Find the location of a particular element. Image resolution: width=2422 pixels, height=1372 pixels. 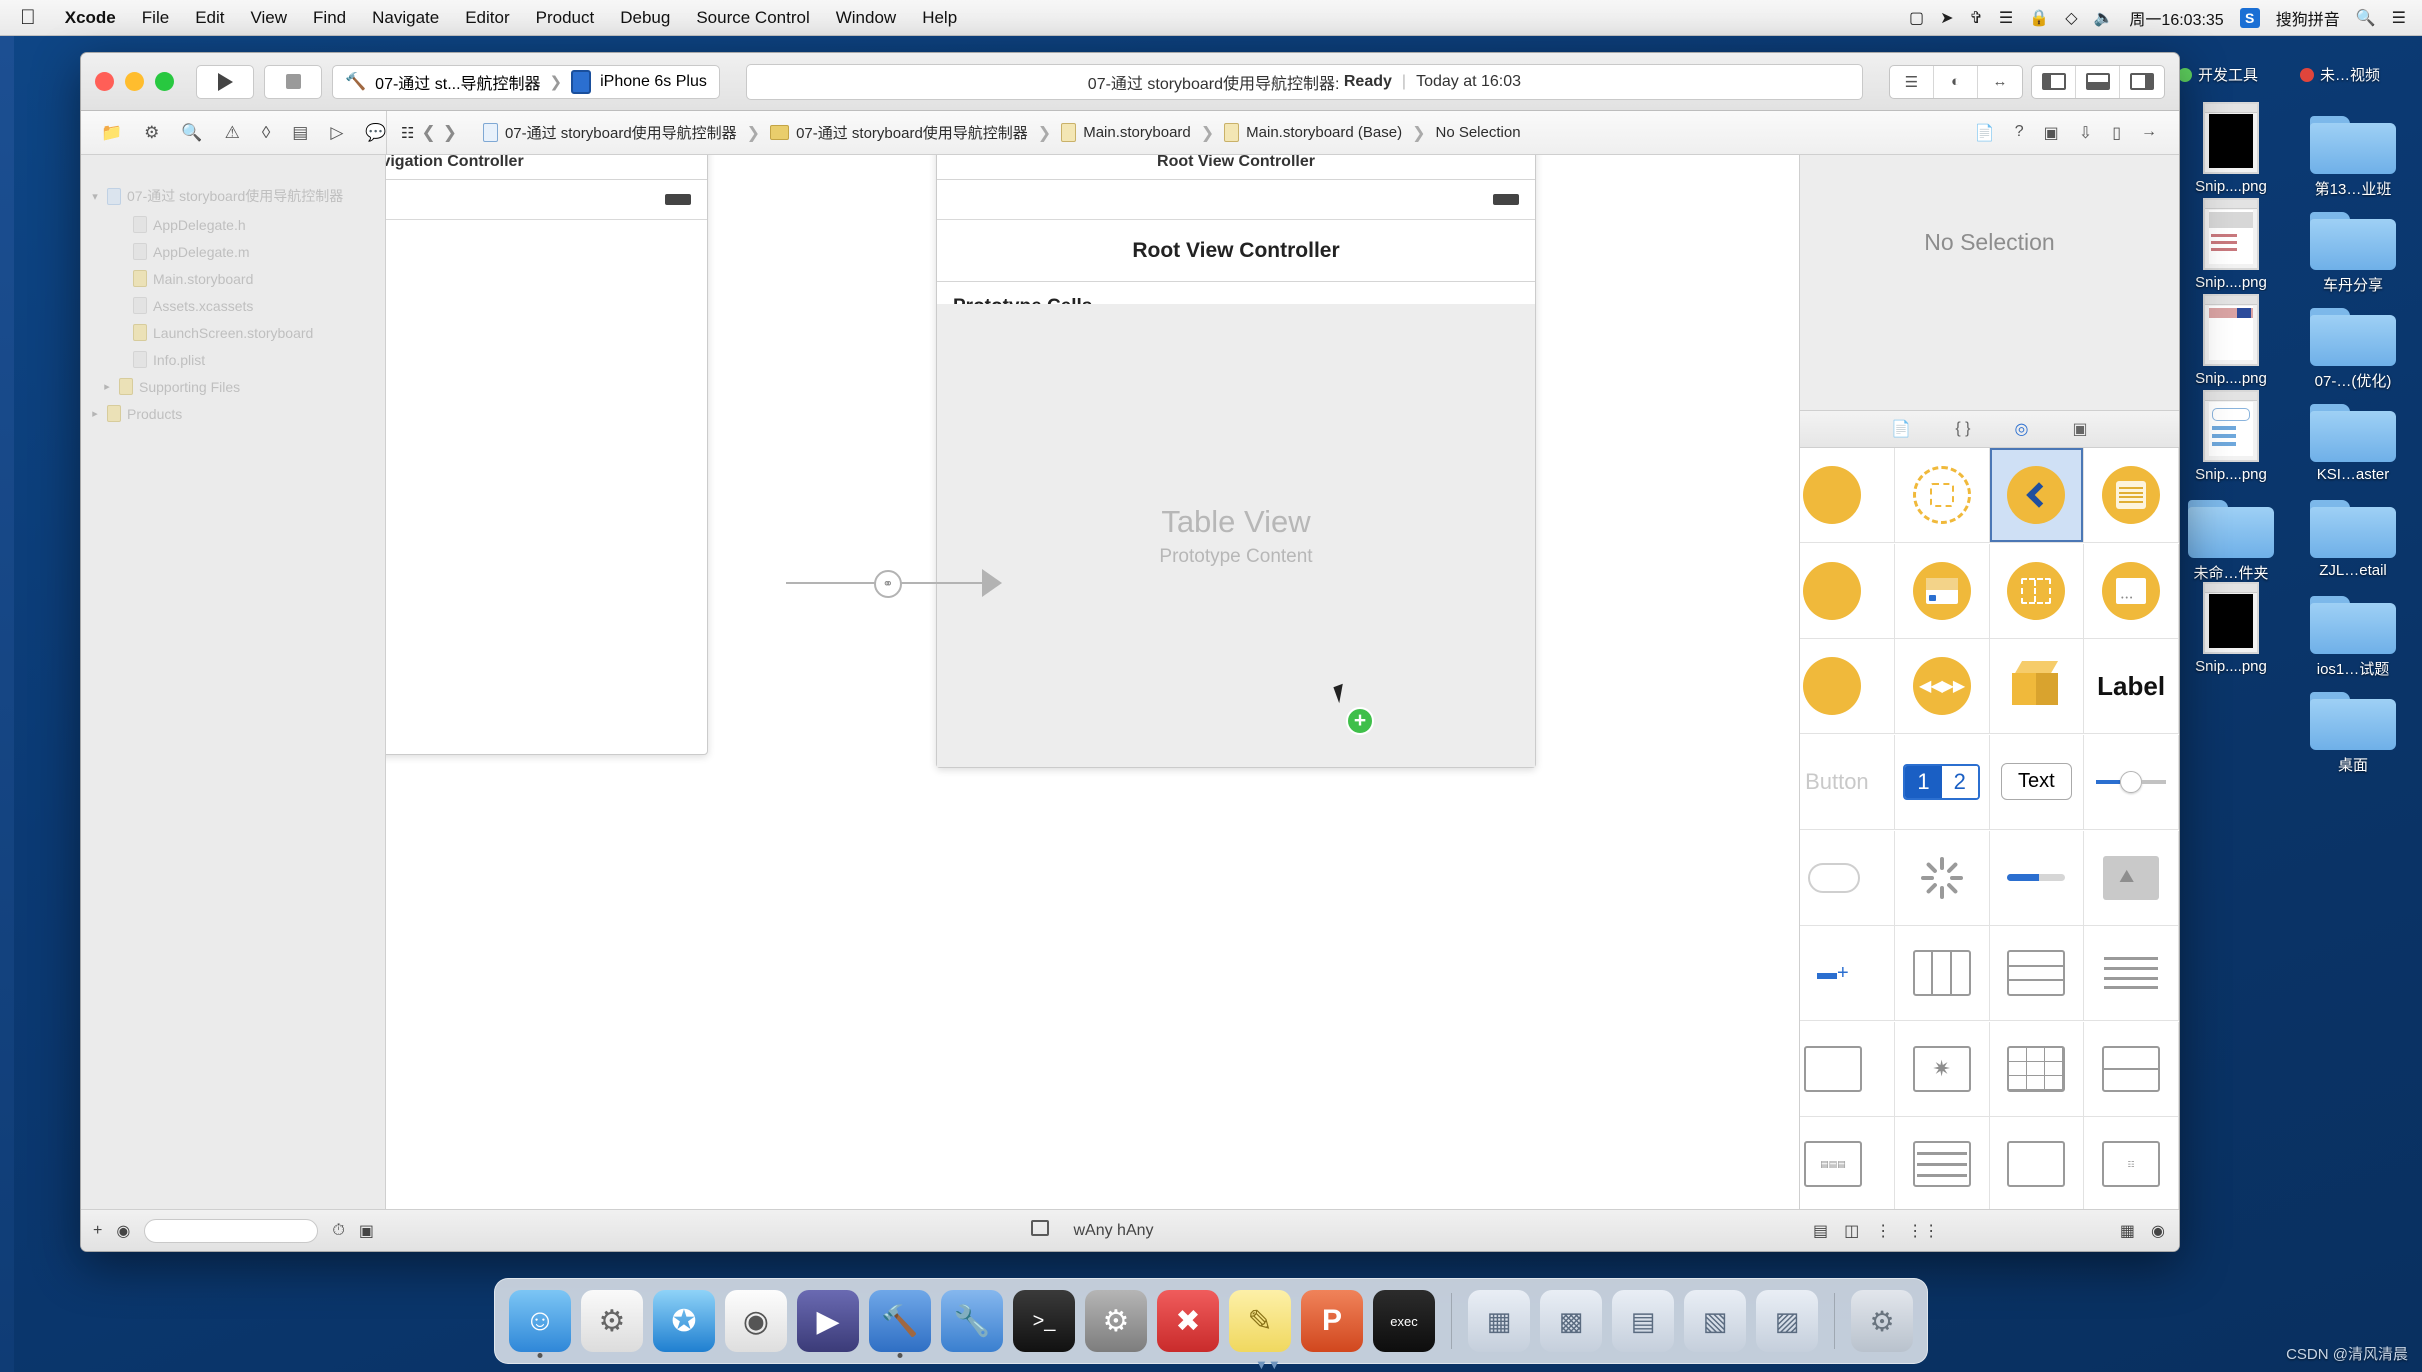

disclosure-triangle-icon: ▸ is located at coordinates (95, 413).